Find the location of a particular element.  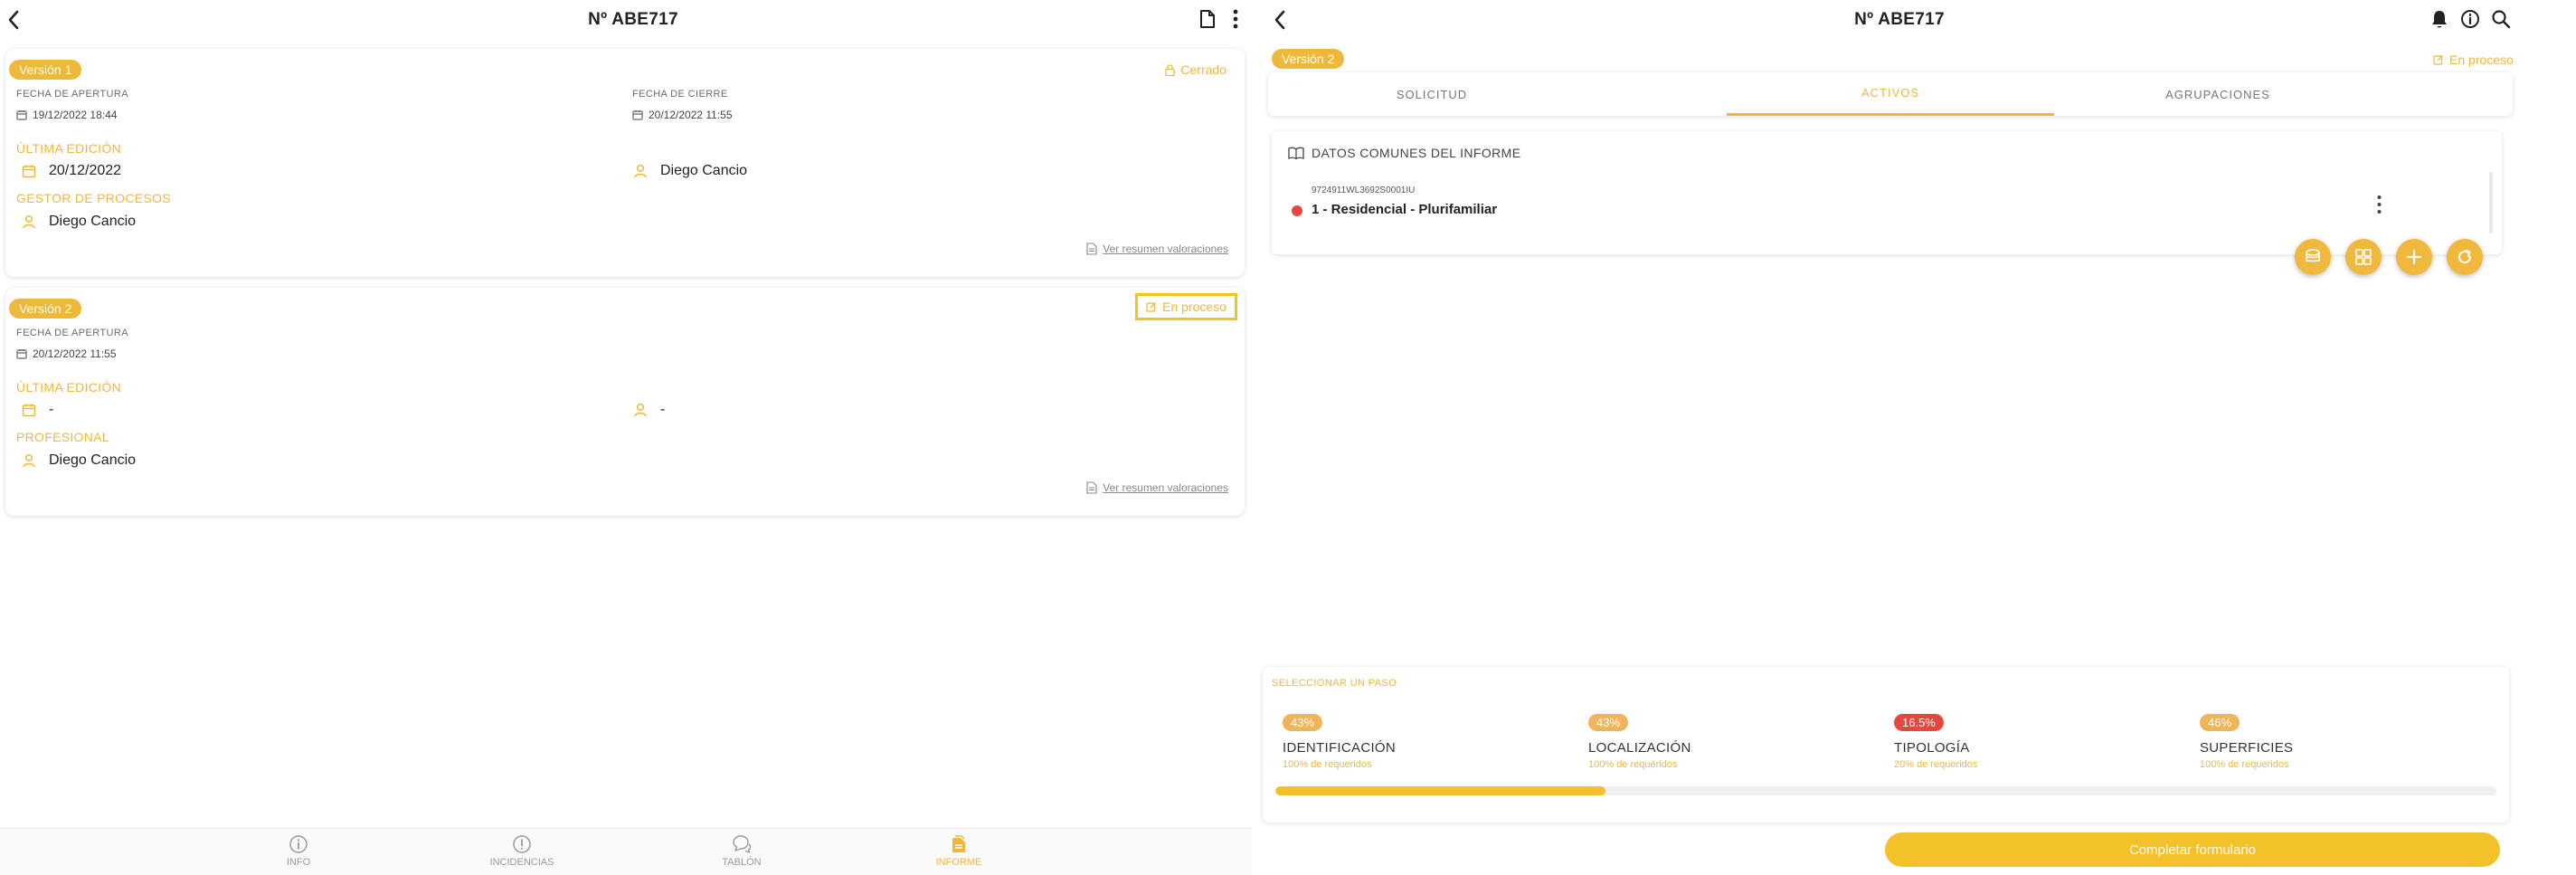

opening-date-value: 20/12/2022 11:55 is located at coordinates (66, 353).